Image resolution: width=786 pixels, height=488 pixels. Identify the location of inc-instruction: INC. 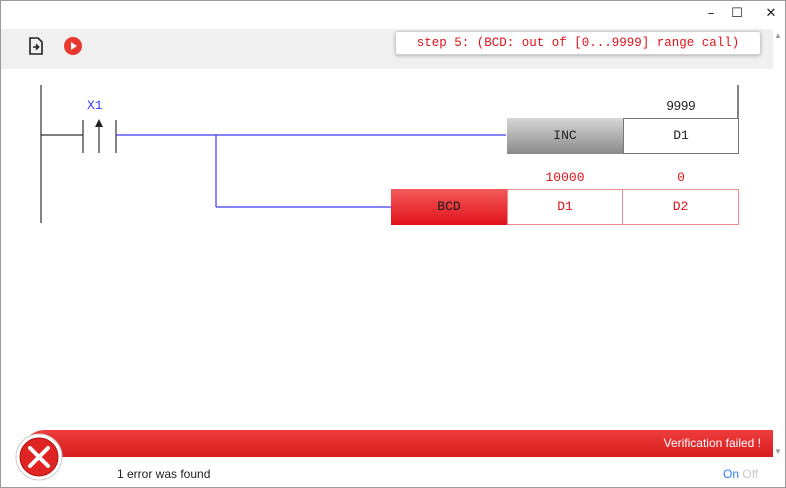
(565, 136).